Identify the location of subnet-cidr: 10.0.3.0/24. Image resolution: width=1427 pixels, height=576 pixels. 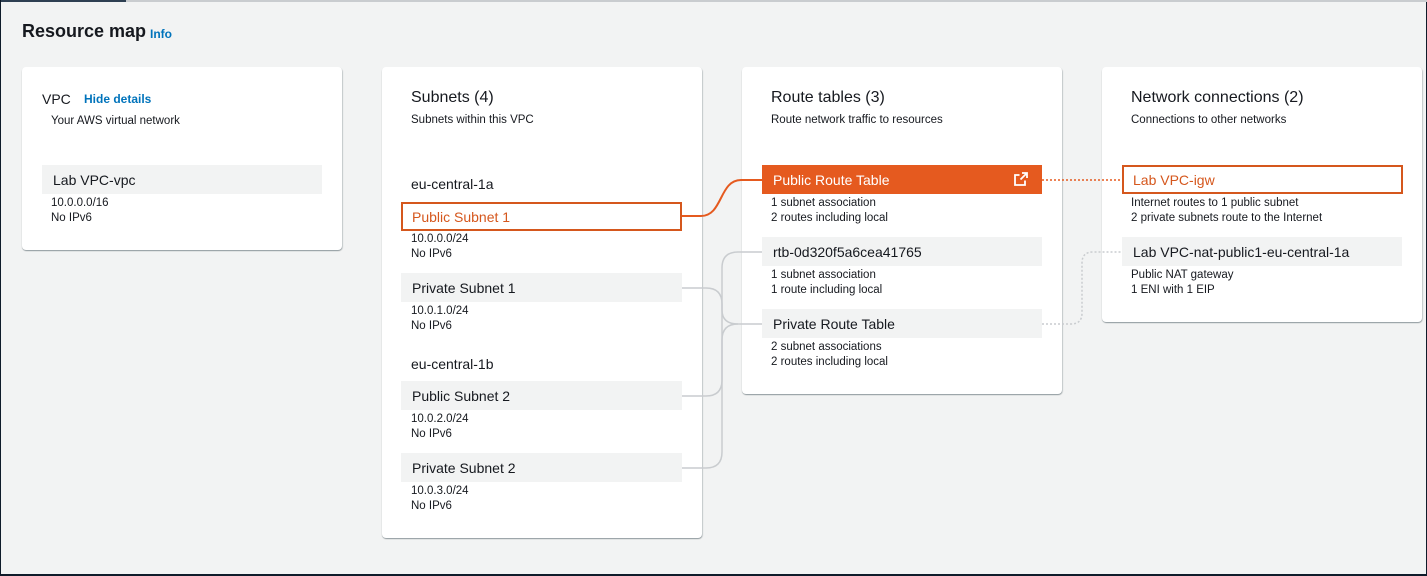
(440, 491).